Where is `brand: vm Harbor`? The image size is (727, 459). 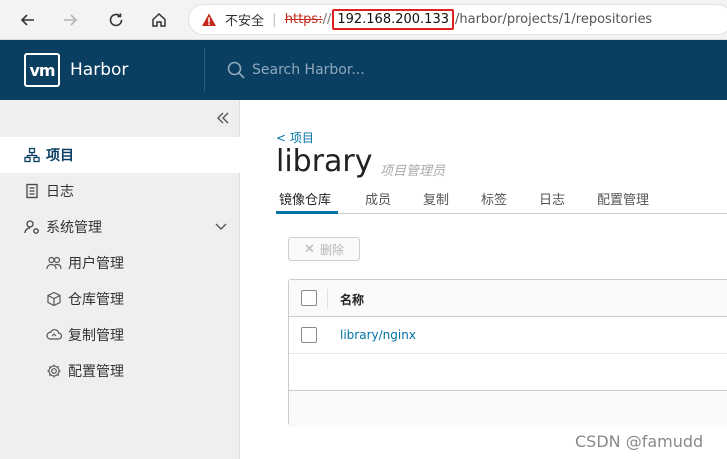 brand: vm Harbor is located at coordinates (76, 70).